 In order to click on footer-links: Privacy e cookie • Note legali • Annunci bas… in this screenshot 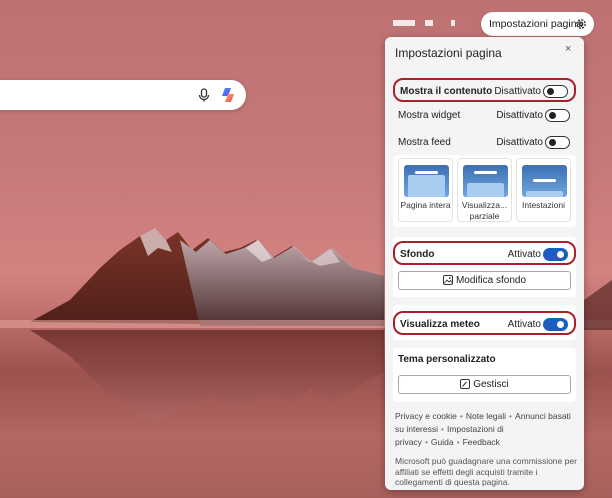, I will do `click(483, 429)`.